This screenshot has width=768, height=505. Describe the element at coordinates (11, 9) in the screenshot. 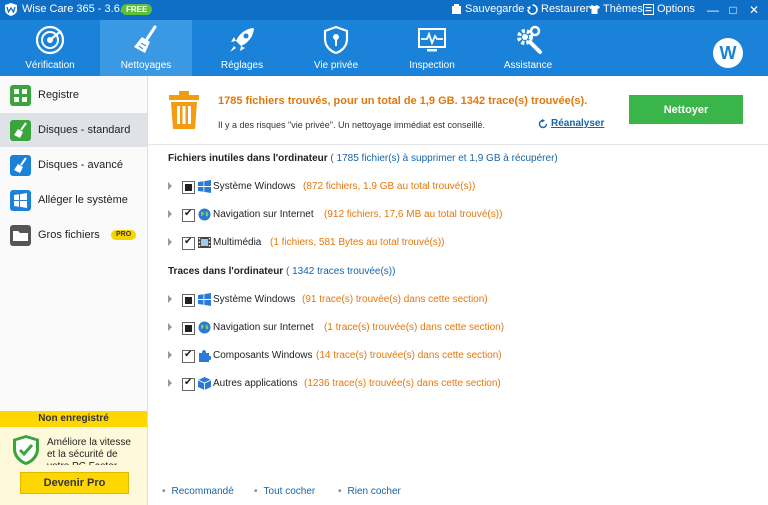

I see `wise-care-logo-icon` at that location.